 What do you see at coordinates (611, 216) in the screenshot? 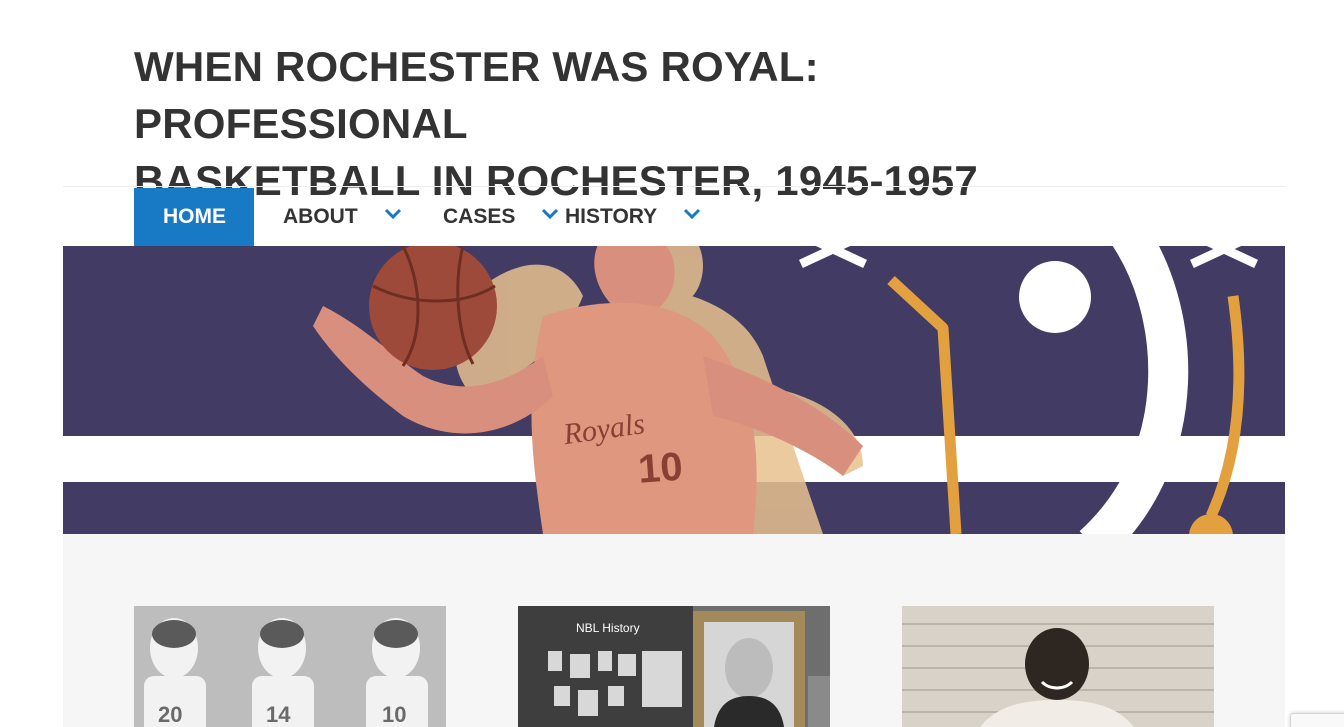
I see `nav-item-history-label: HISTORY` at bounding box center [611, 216].